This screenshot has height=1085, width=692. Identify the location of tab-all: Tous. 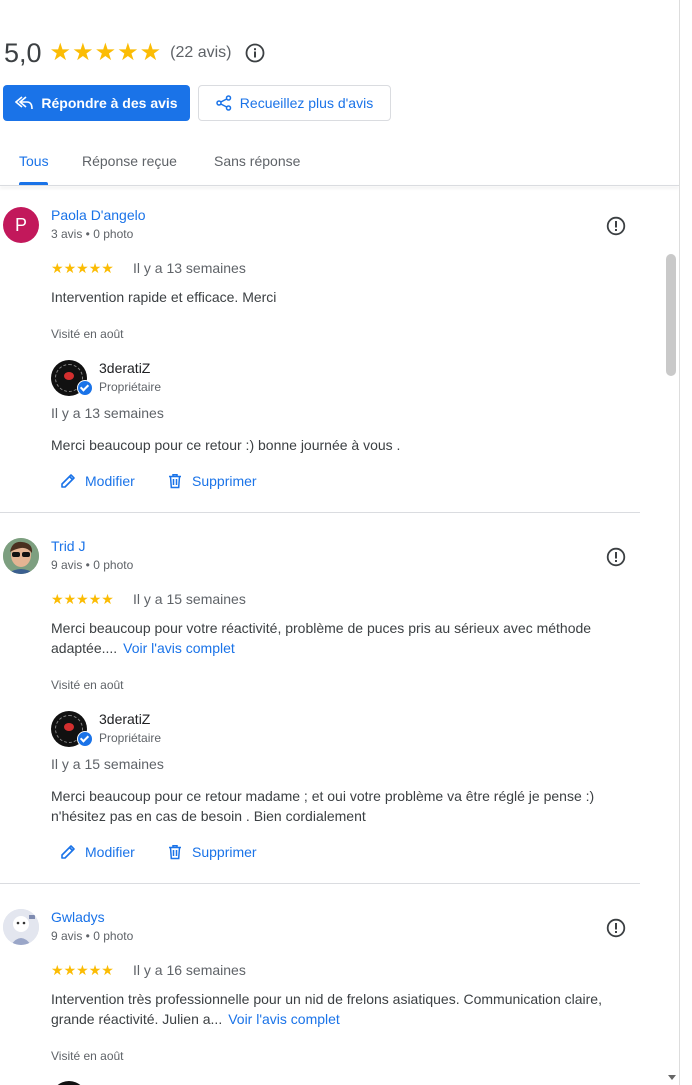
(34, 161).